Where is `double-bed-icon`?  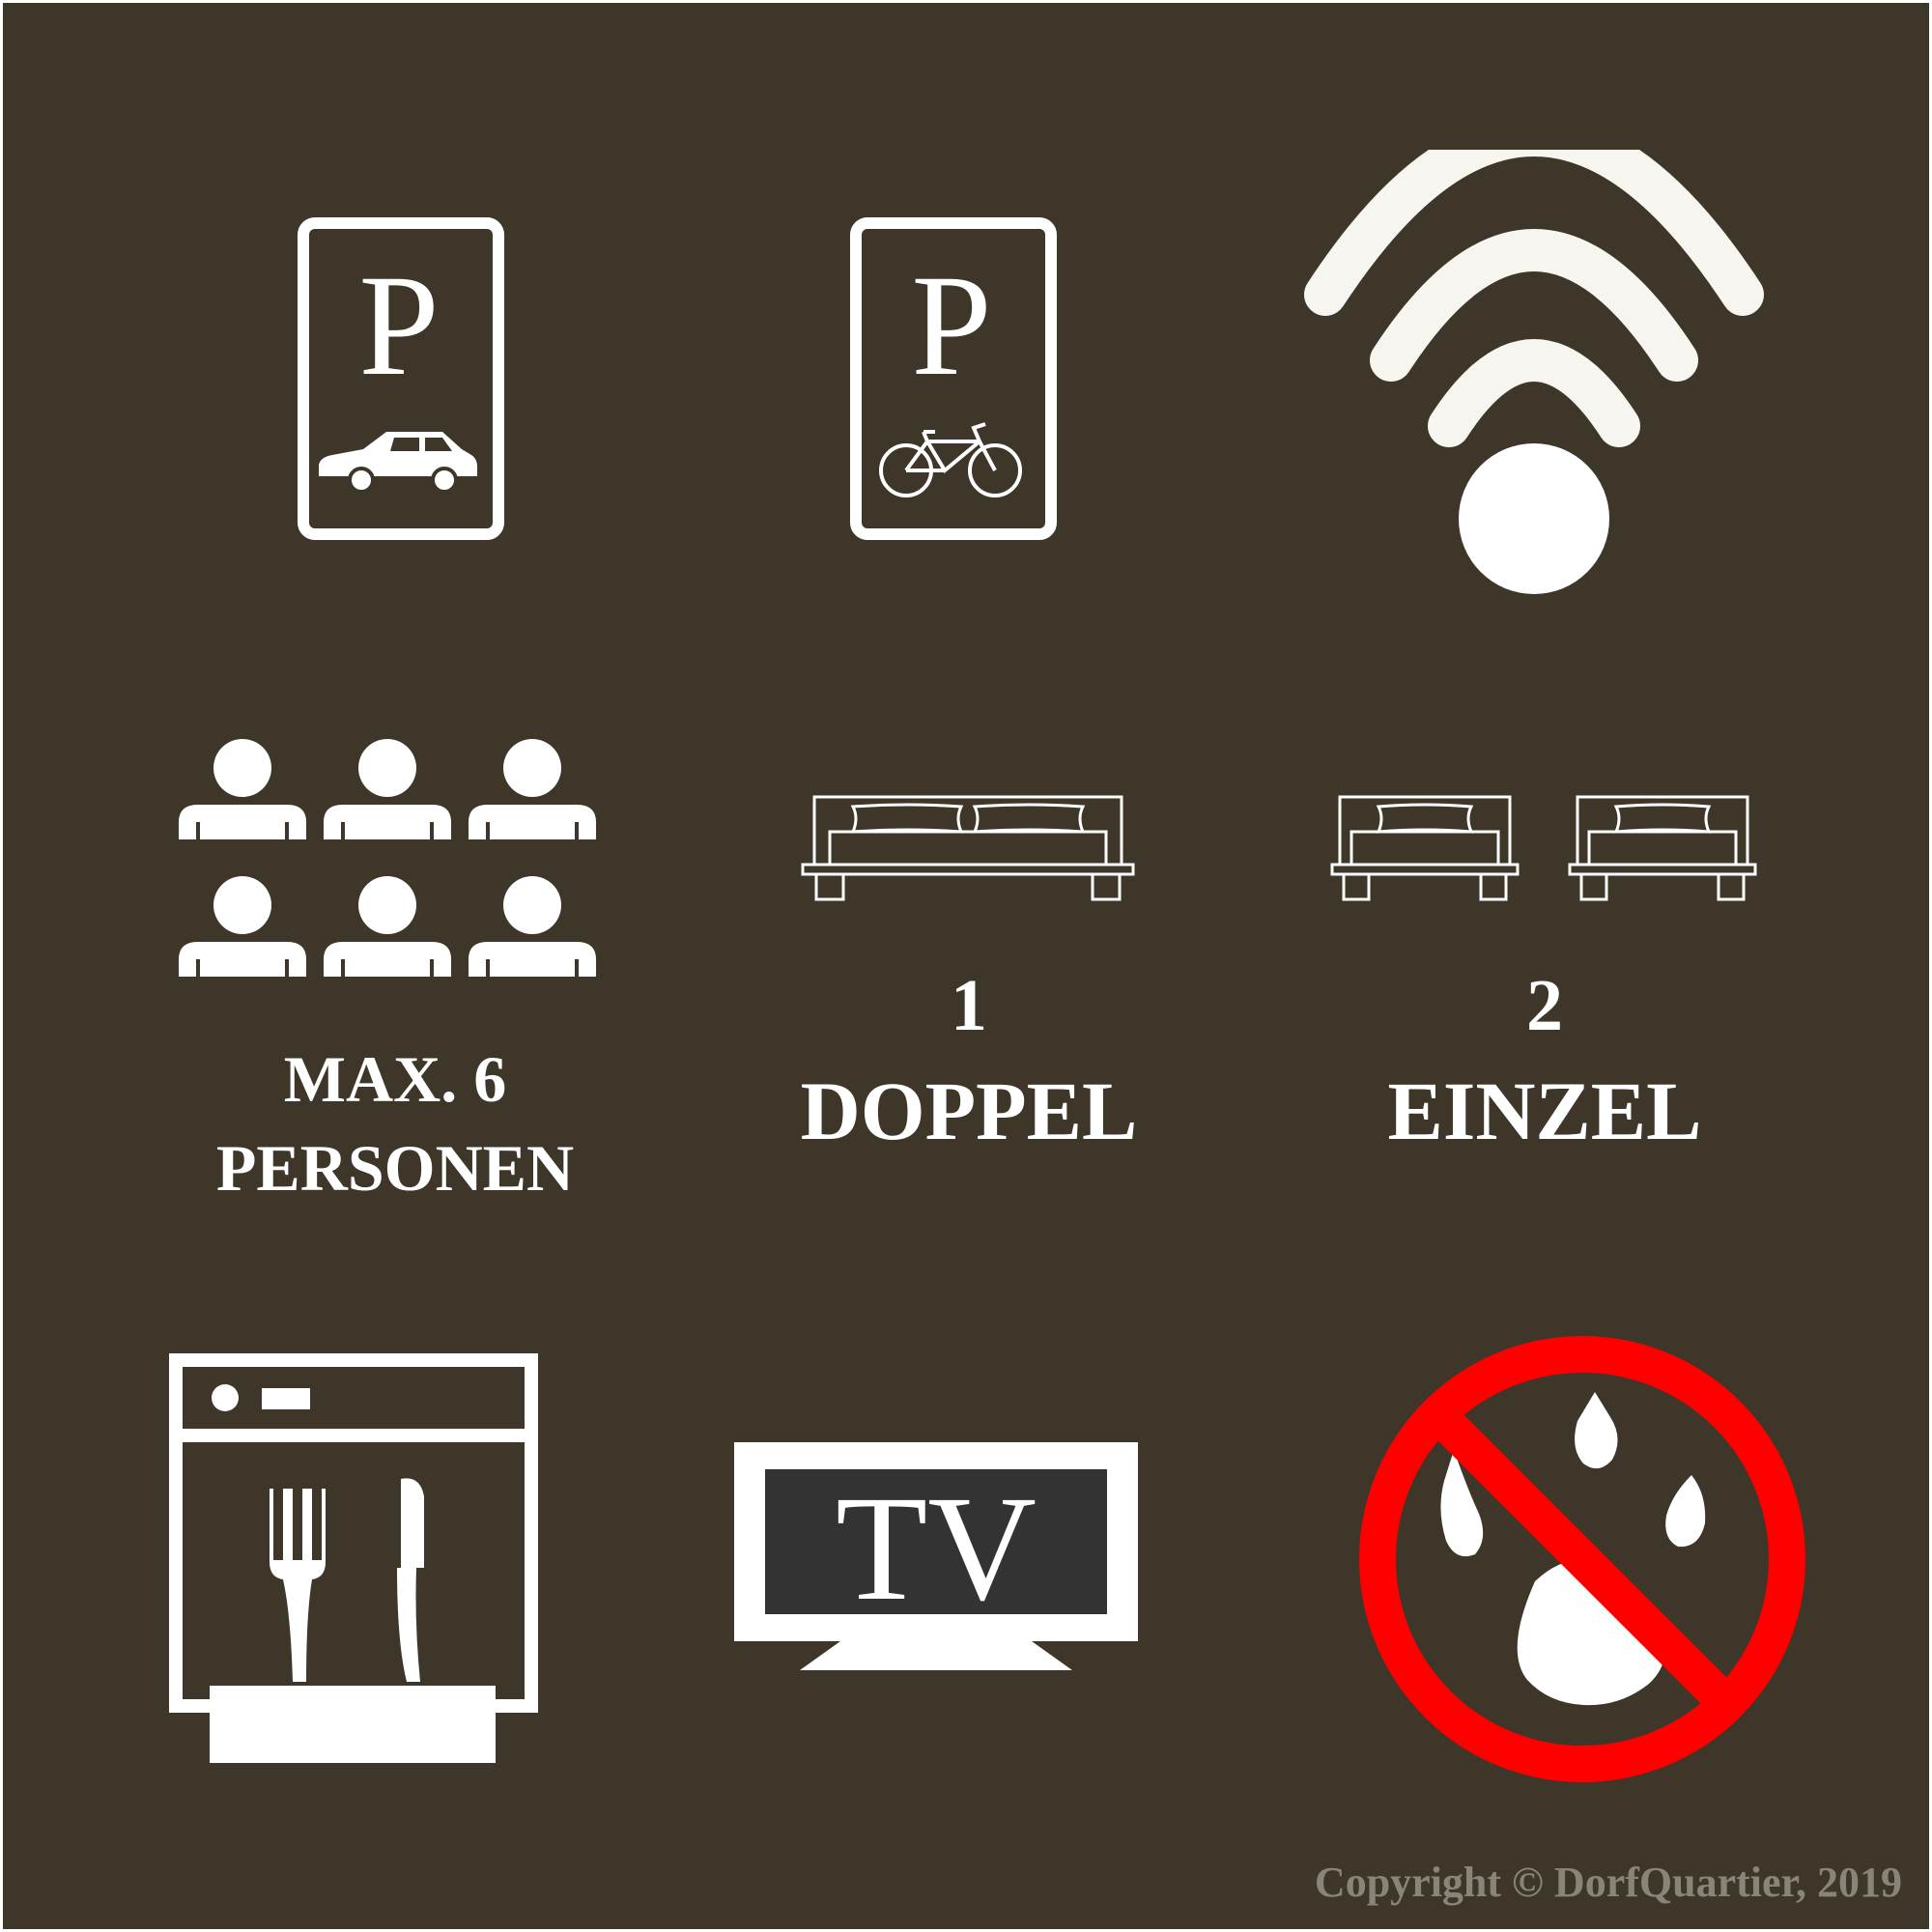 double-bed-icon is located at coordinates (968, 848).